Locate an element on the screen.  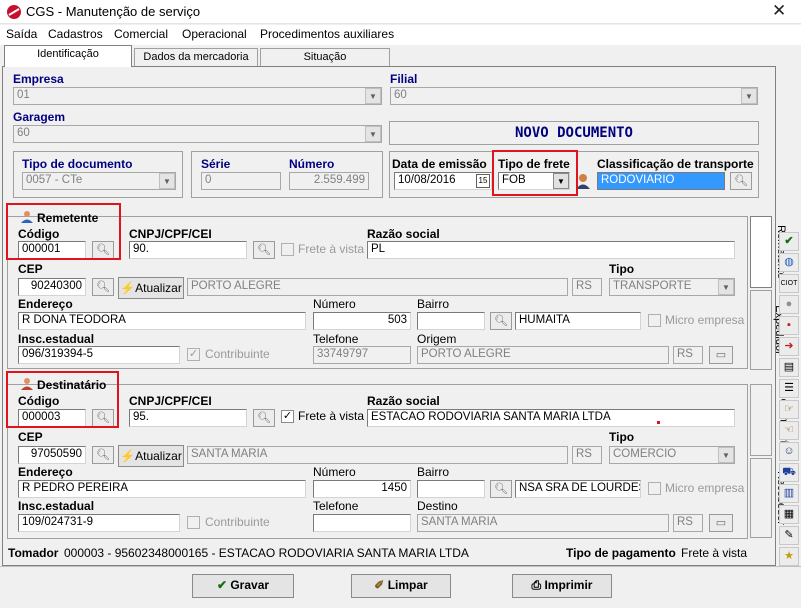
destinatario-cnpj-field: 95. is located at coordinates (188, 418).